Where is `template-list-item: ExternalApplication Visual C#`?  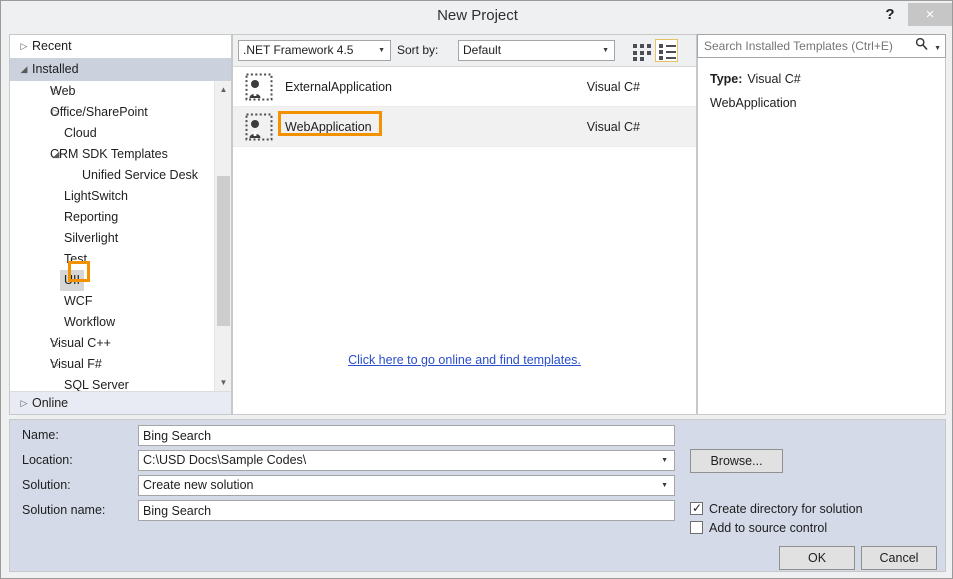 template-list-item: ExternalApplication Visual C# is located at coordinates (464, 87).